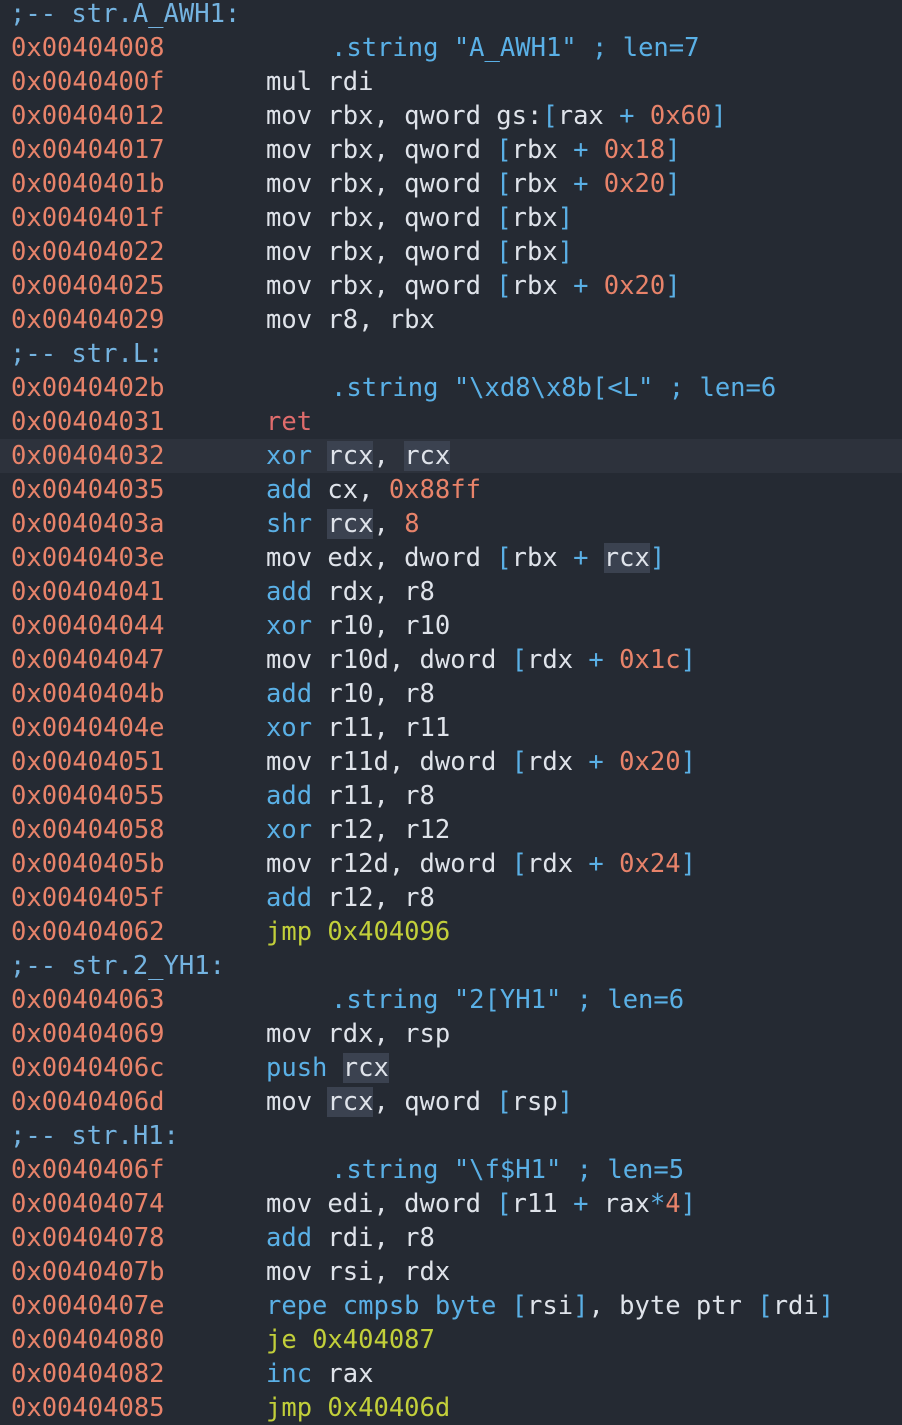  Describe the element at coordinates (289, 830) in the screenshot. I see `instruction-token: xor` at that location.